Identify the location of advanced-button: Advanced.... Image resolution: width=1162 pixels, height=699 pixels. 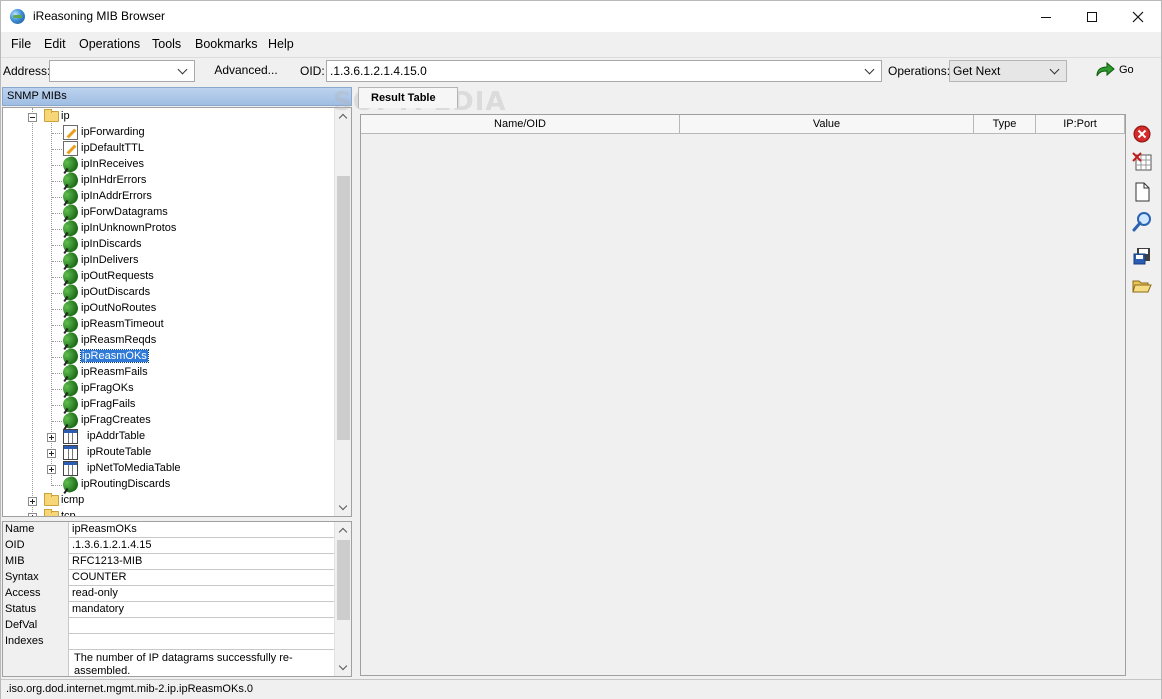
(246, 71).